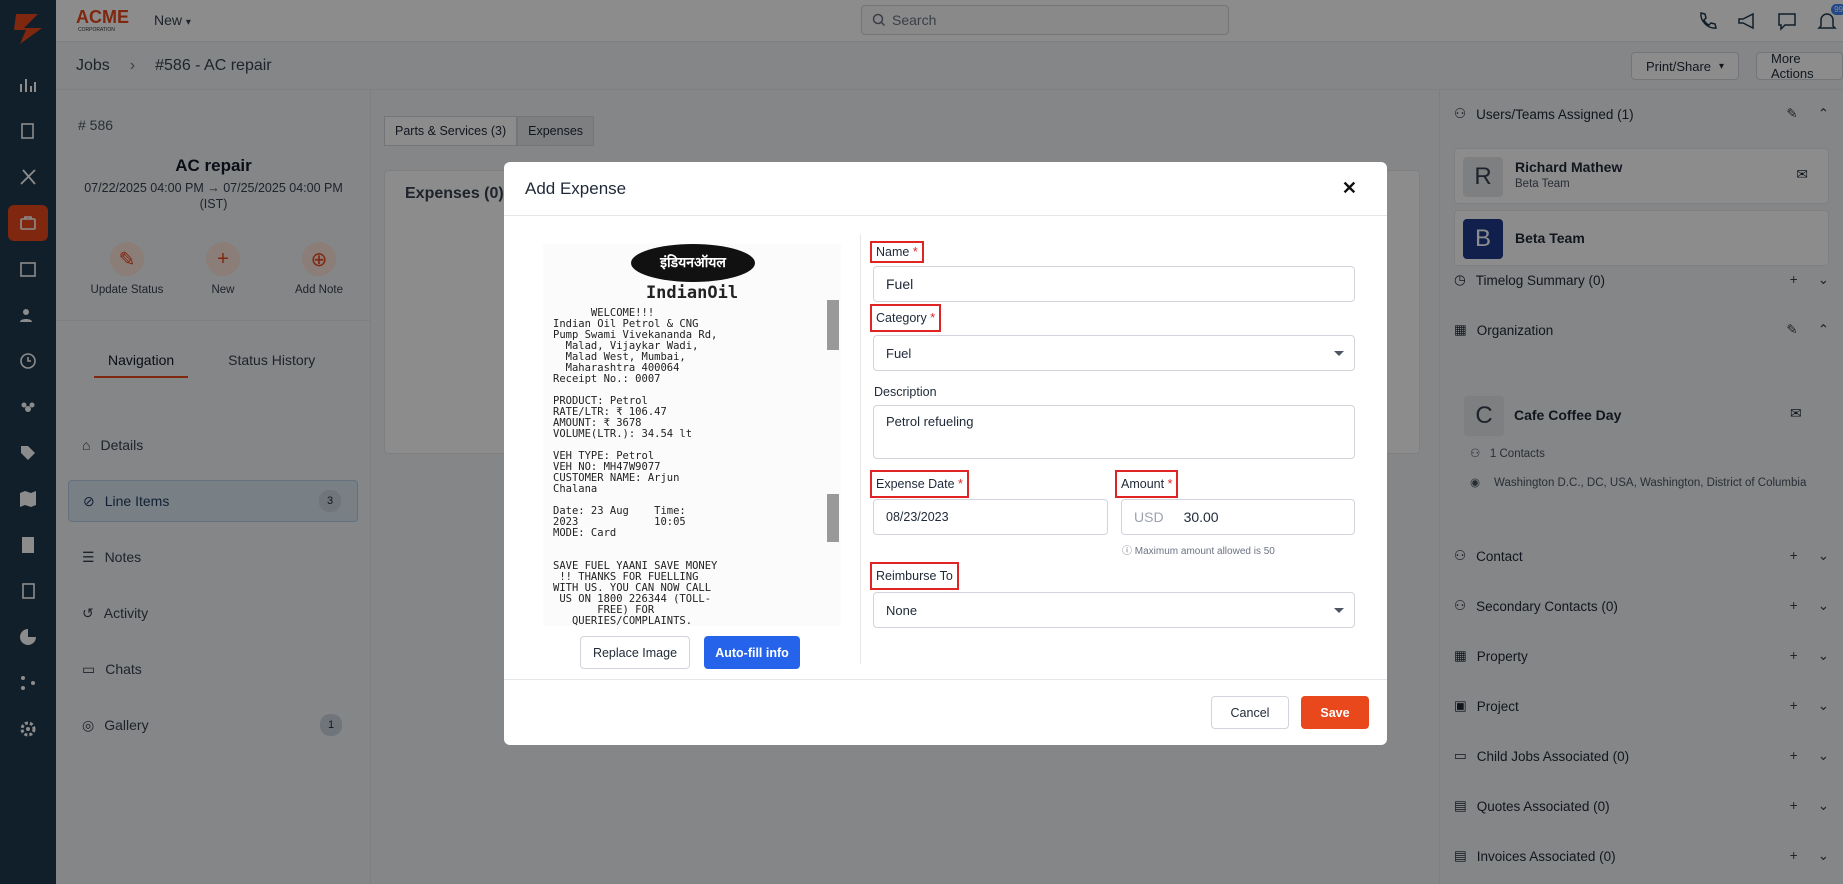  Describe the element at coordinates (1114, 353) in the screenshot. I see `category-select: Fuel` at that location.